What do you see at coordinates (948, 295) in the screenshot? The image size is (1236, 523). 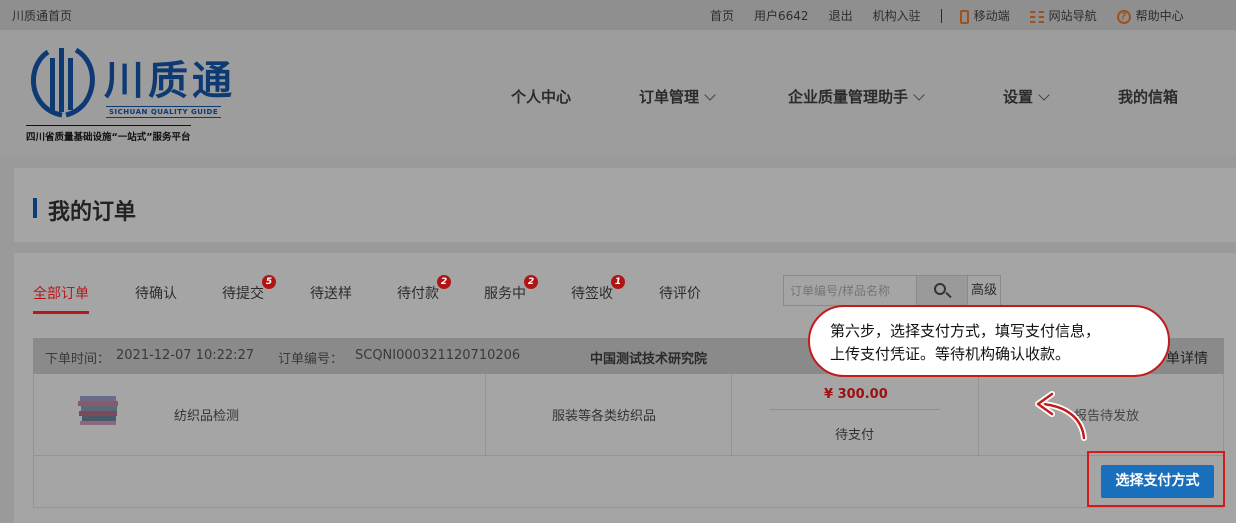 I see `search-icon-handle` at bounding box center [948, 295].